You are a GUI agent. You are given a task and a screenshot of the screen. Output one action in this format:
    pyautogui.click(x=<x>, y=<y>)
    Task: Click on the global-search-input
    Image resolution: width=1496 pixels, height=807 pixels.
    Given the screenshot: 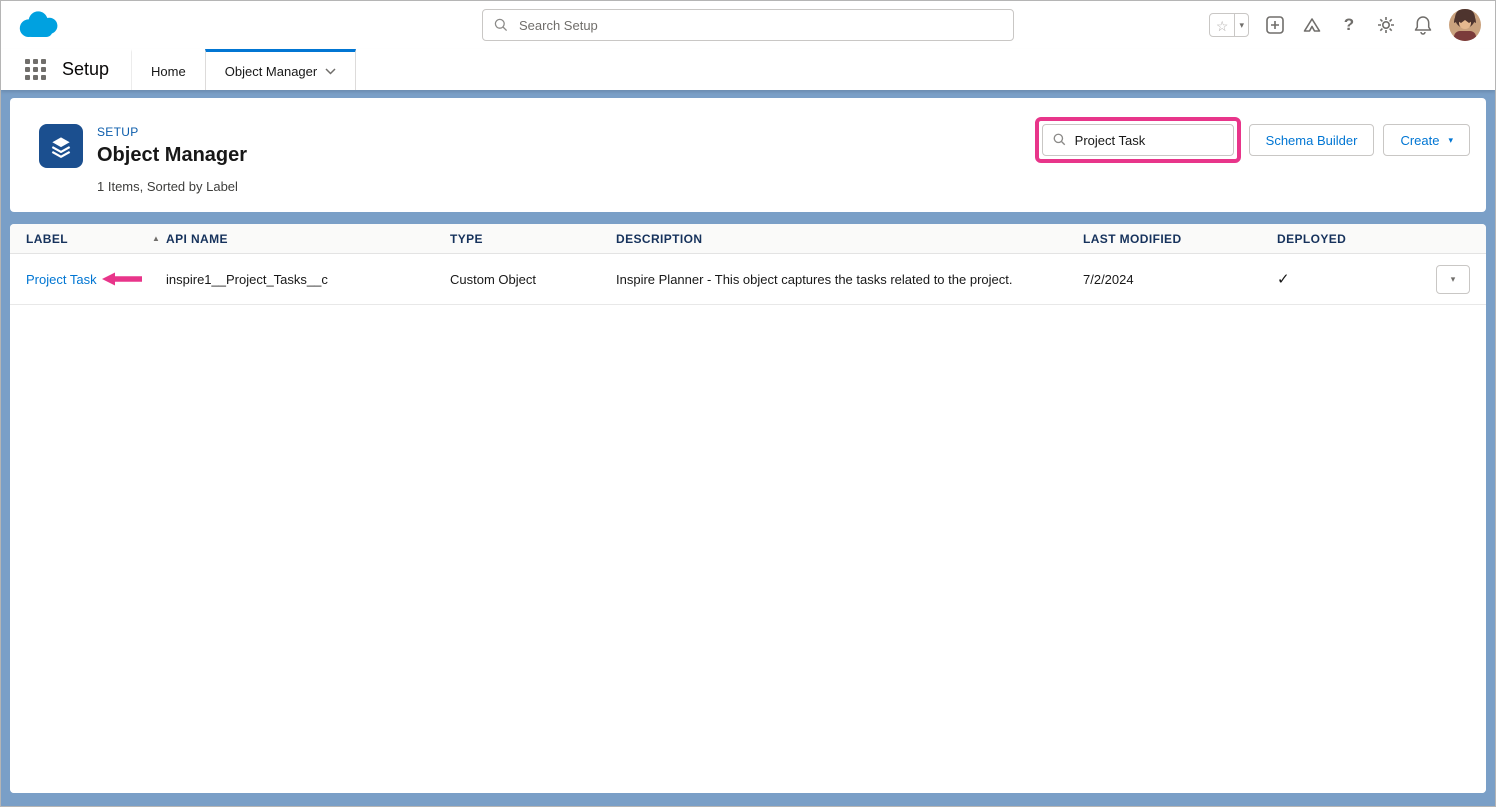 What is the action you would take?
    pyautogui.click(x=748, y=25)
    